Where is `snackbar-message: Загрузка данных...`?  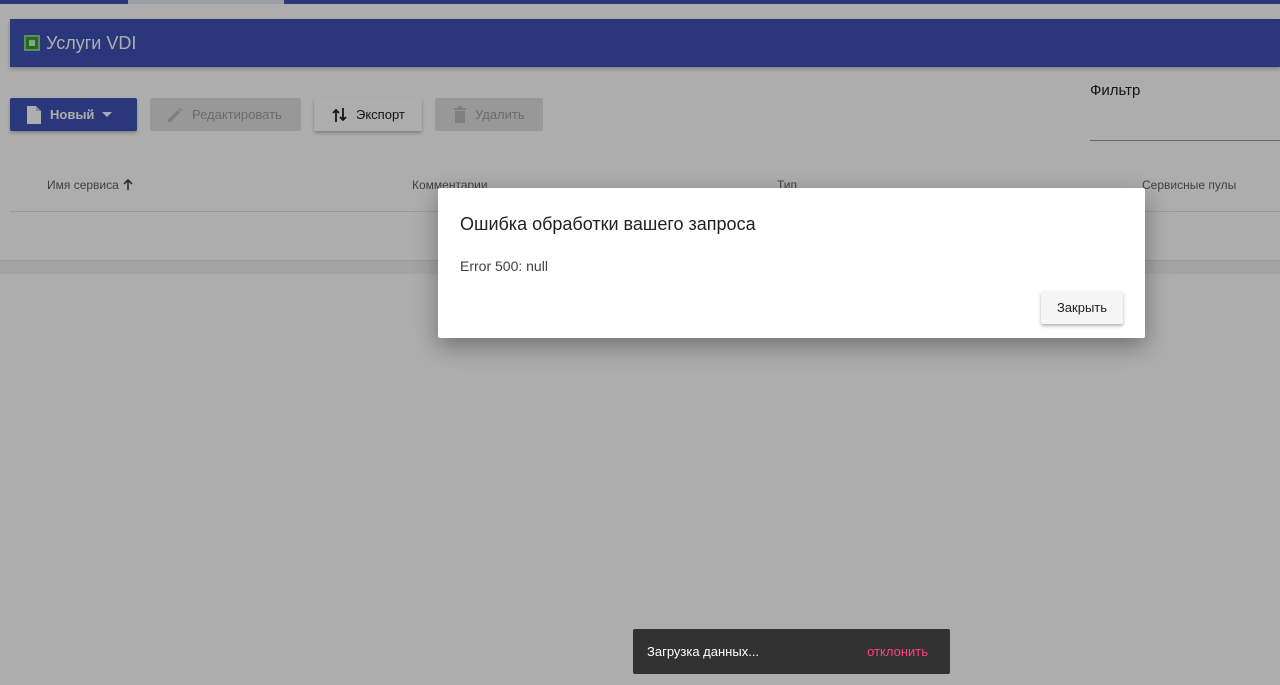 snackbar-message: Загрузка данных... is located at coordinates (703, 651).